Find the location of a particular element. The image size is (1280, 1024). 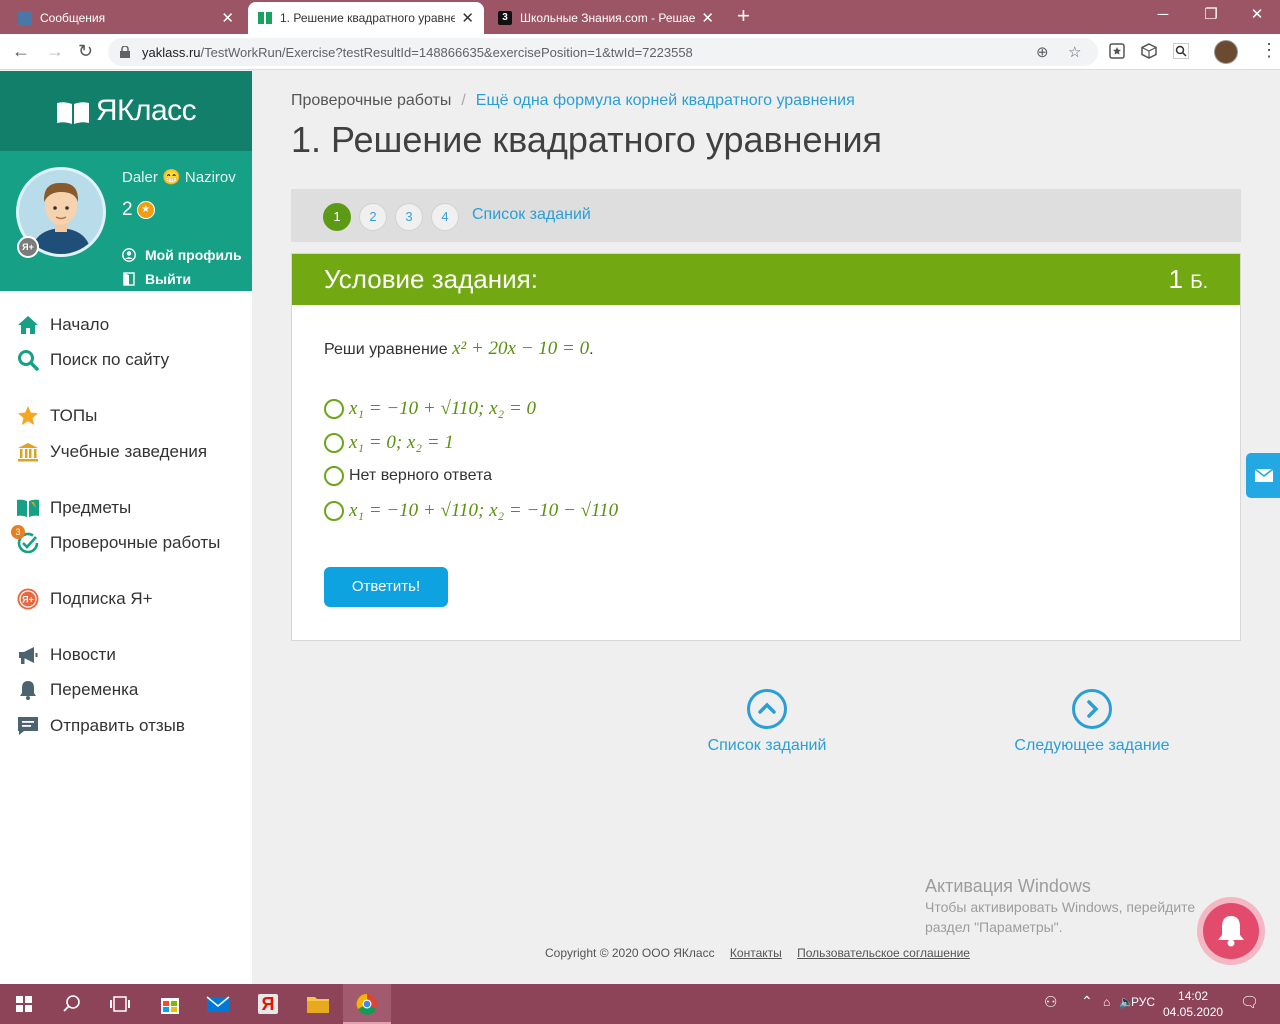

submit-answer-button: Ответить! is located at coordinates (386, 587).